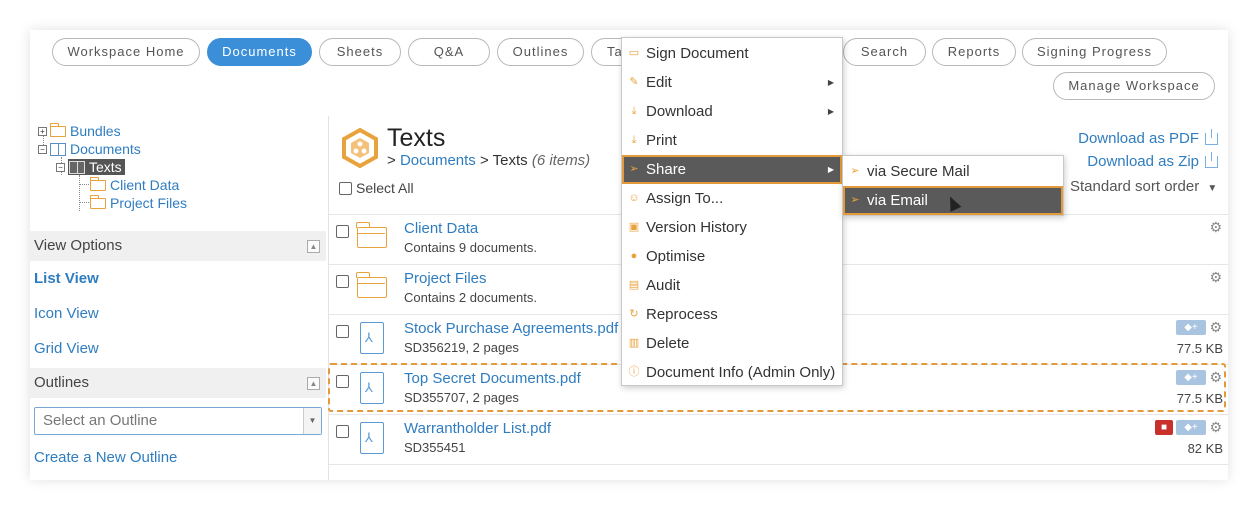  Describe the element at coordinates (682, 314) in the screenshot. I see `menu-label: Reprocess` at that location.